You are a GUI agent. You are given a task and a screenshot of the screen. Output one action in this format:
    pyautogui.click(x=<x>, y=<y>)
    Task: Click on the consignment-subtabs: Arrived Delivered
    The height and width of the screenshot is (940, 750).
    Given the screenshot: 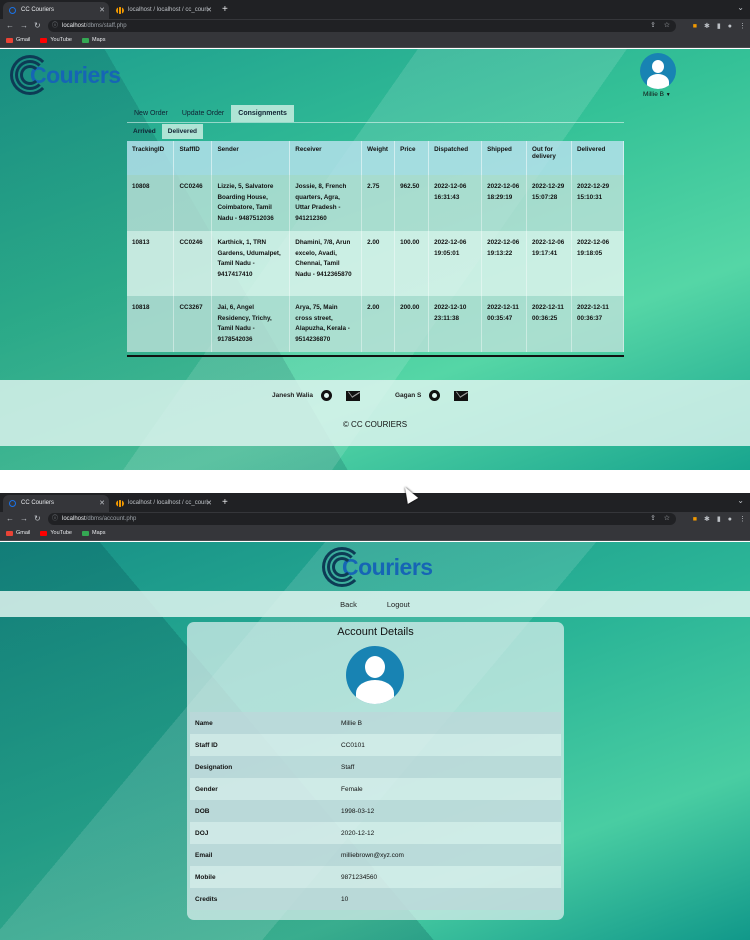 What is the action you would take?
    pyautogui.click(x=375, y=131)
    